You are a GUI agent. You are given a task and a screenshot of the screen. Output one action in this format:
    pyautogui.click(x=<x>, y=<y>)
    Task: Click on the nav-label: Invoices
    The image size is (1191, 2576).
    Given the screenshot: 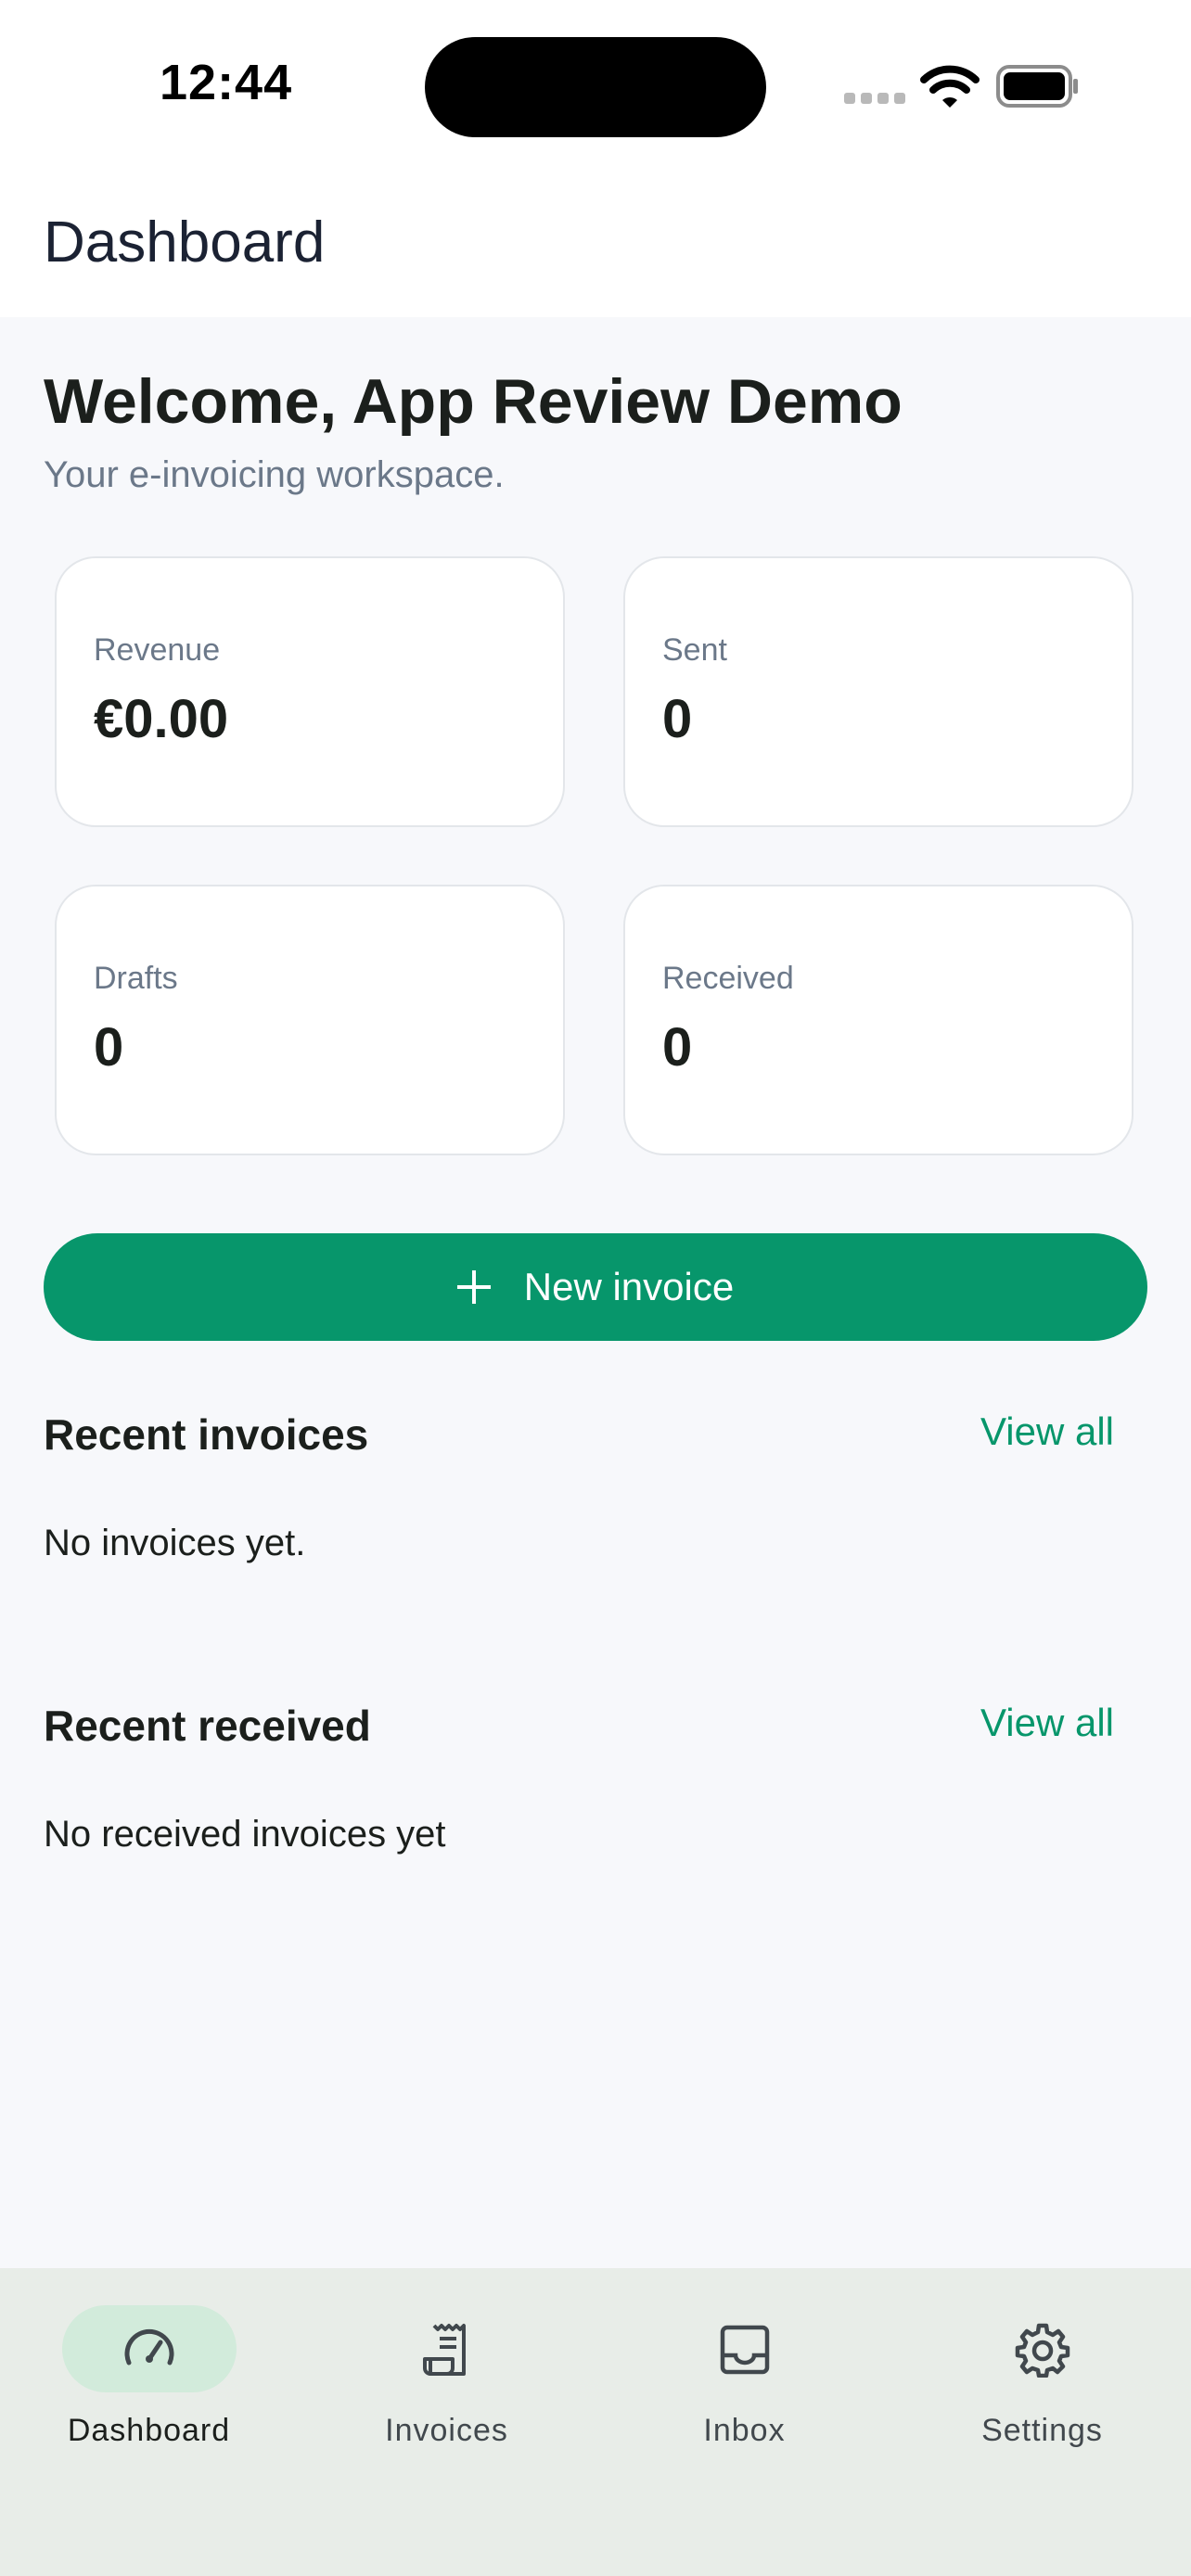 What is the action you would take?
    pyautogui.click(x=446, y=2431)
    